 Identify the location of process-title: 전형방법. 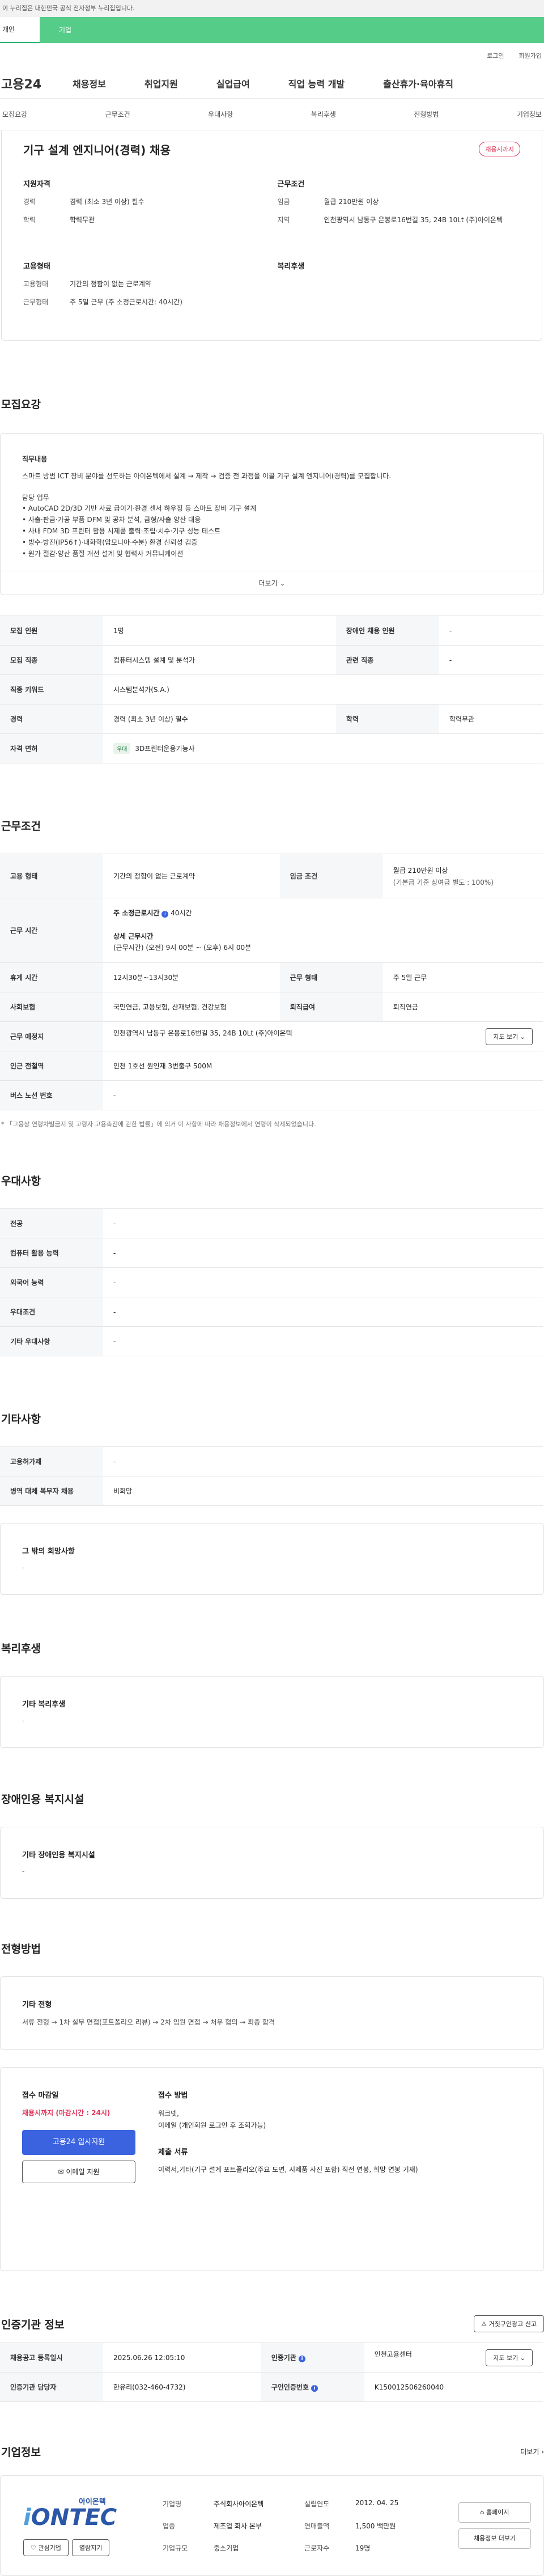
(21, 1949).